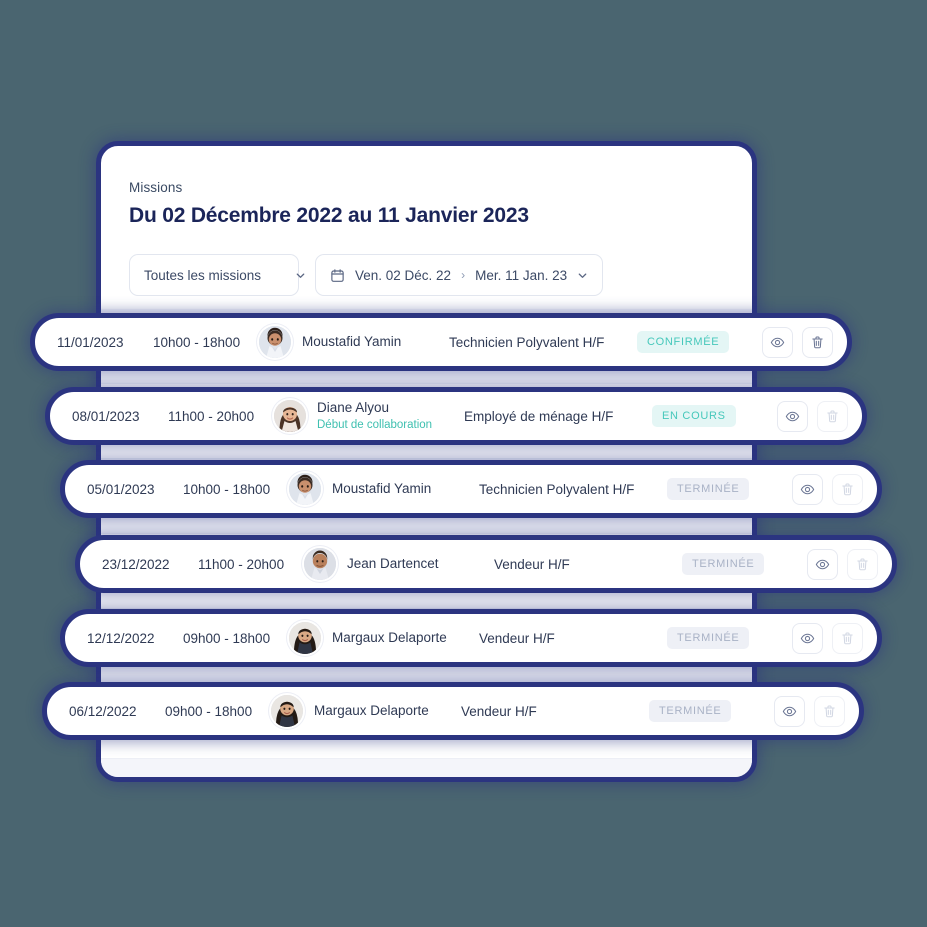 This screenshot has height=927, width=927. Describe the element at coordinates (103, 711) in the screenshot. I see `mission-date: 06/12/2022` at that location.